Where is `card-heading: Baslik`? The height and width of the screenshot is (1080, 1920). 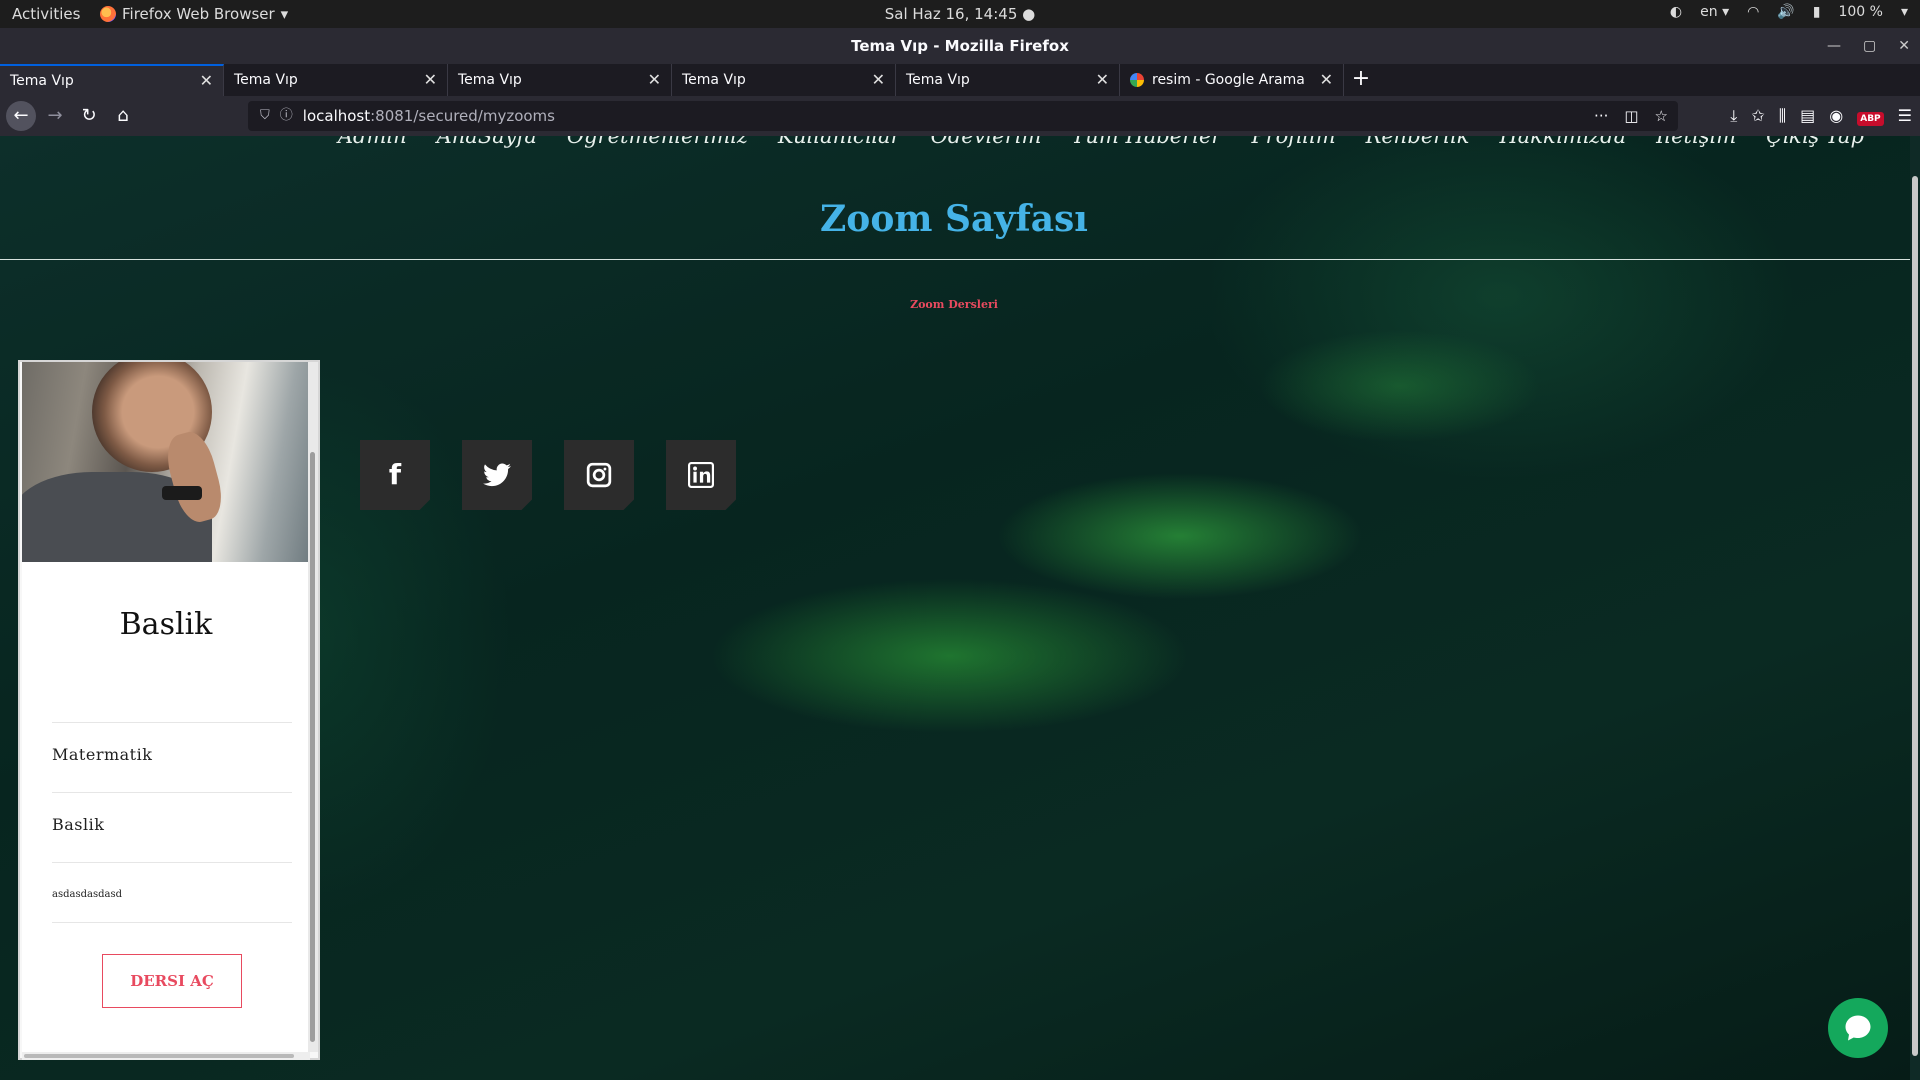 card-heading: Baslik is located at coordinates (172, 827).